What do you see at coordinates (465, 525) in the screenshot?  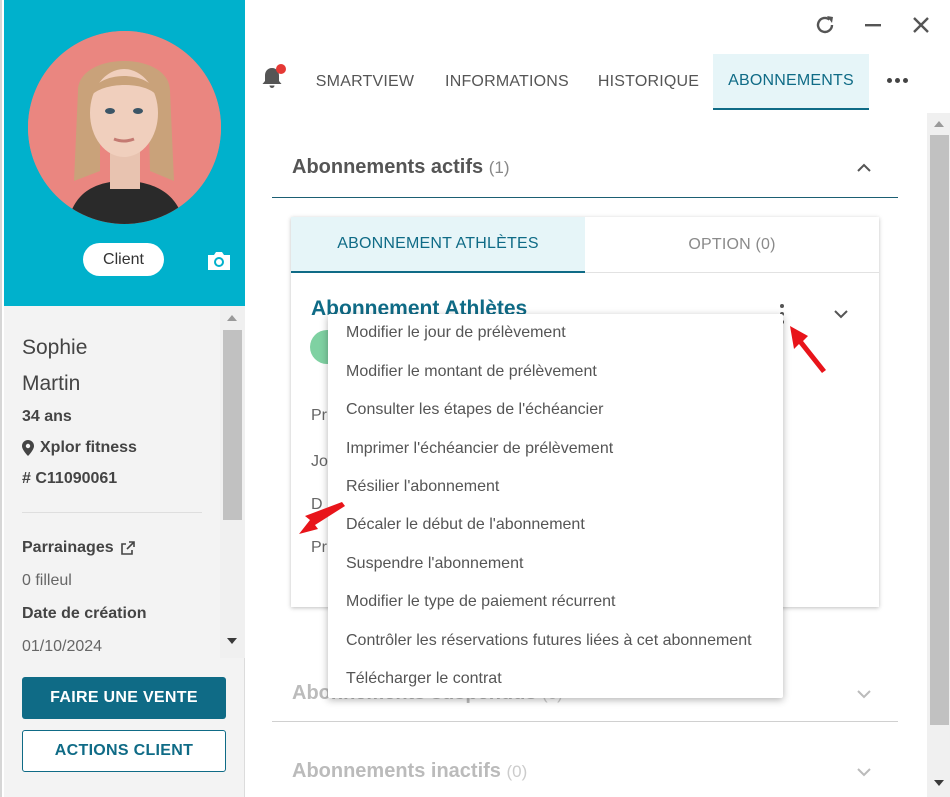 I see `menu-item-shift-start: Décaler le début de l'abonnement` at bounding box center [465, 525].